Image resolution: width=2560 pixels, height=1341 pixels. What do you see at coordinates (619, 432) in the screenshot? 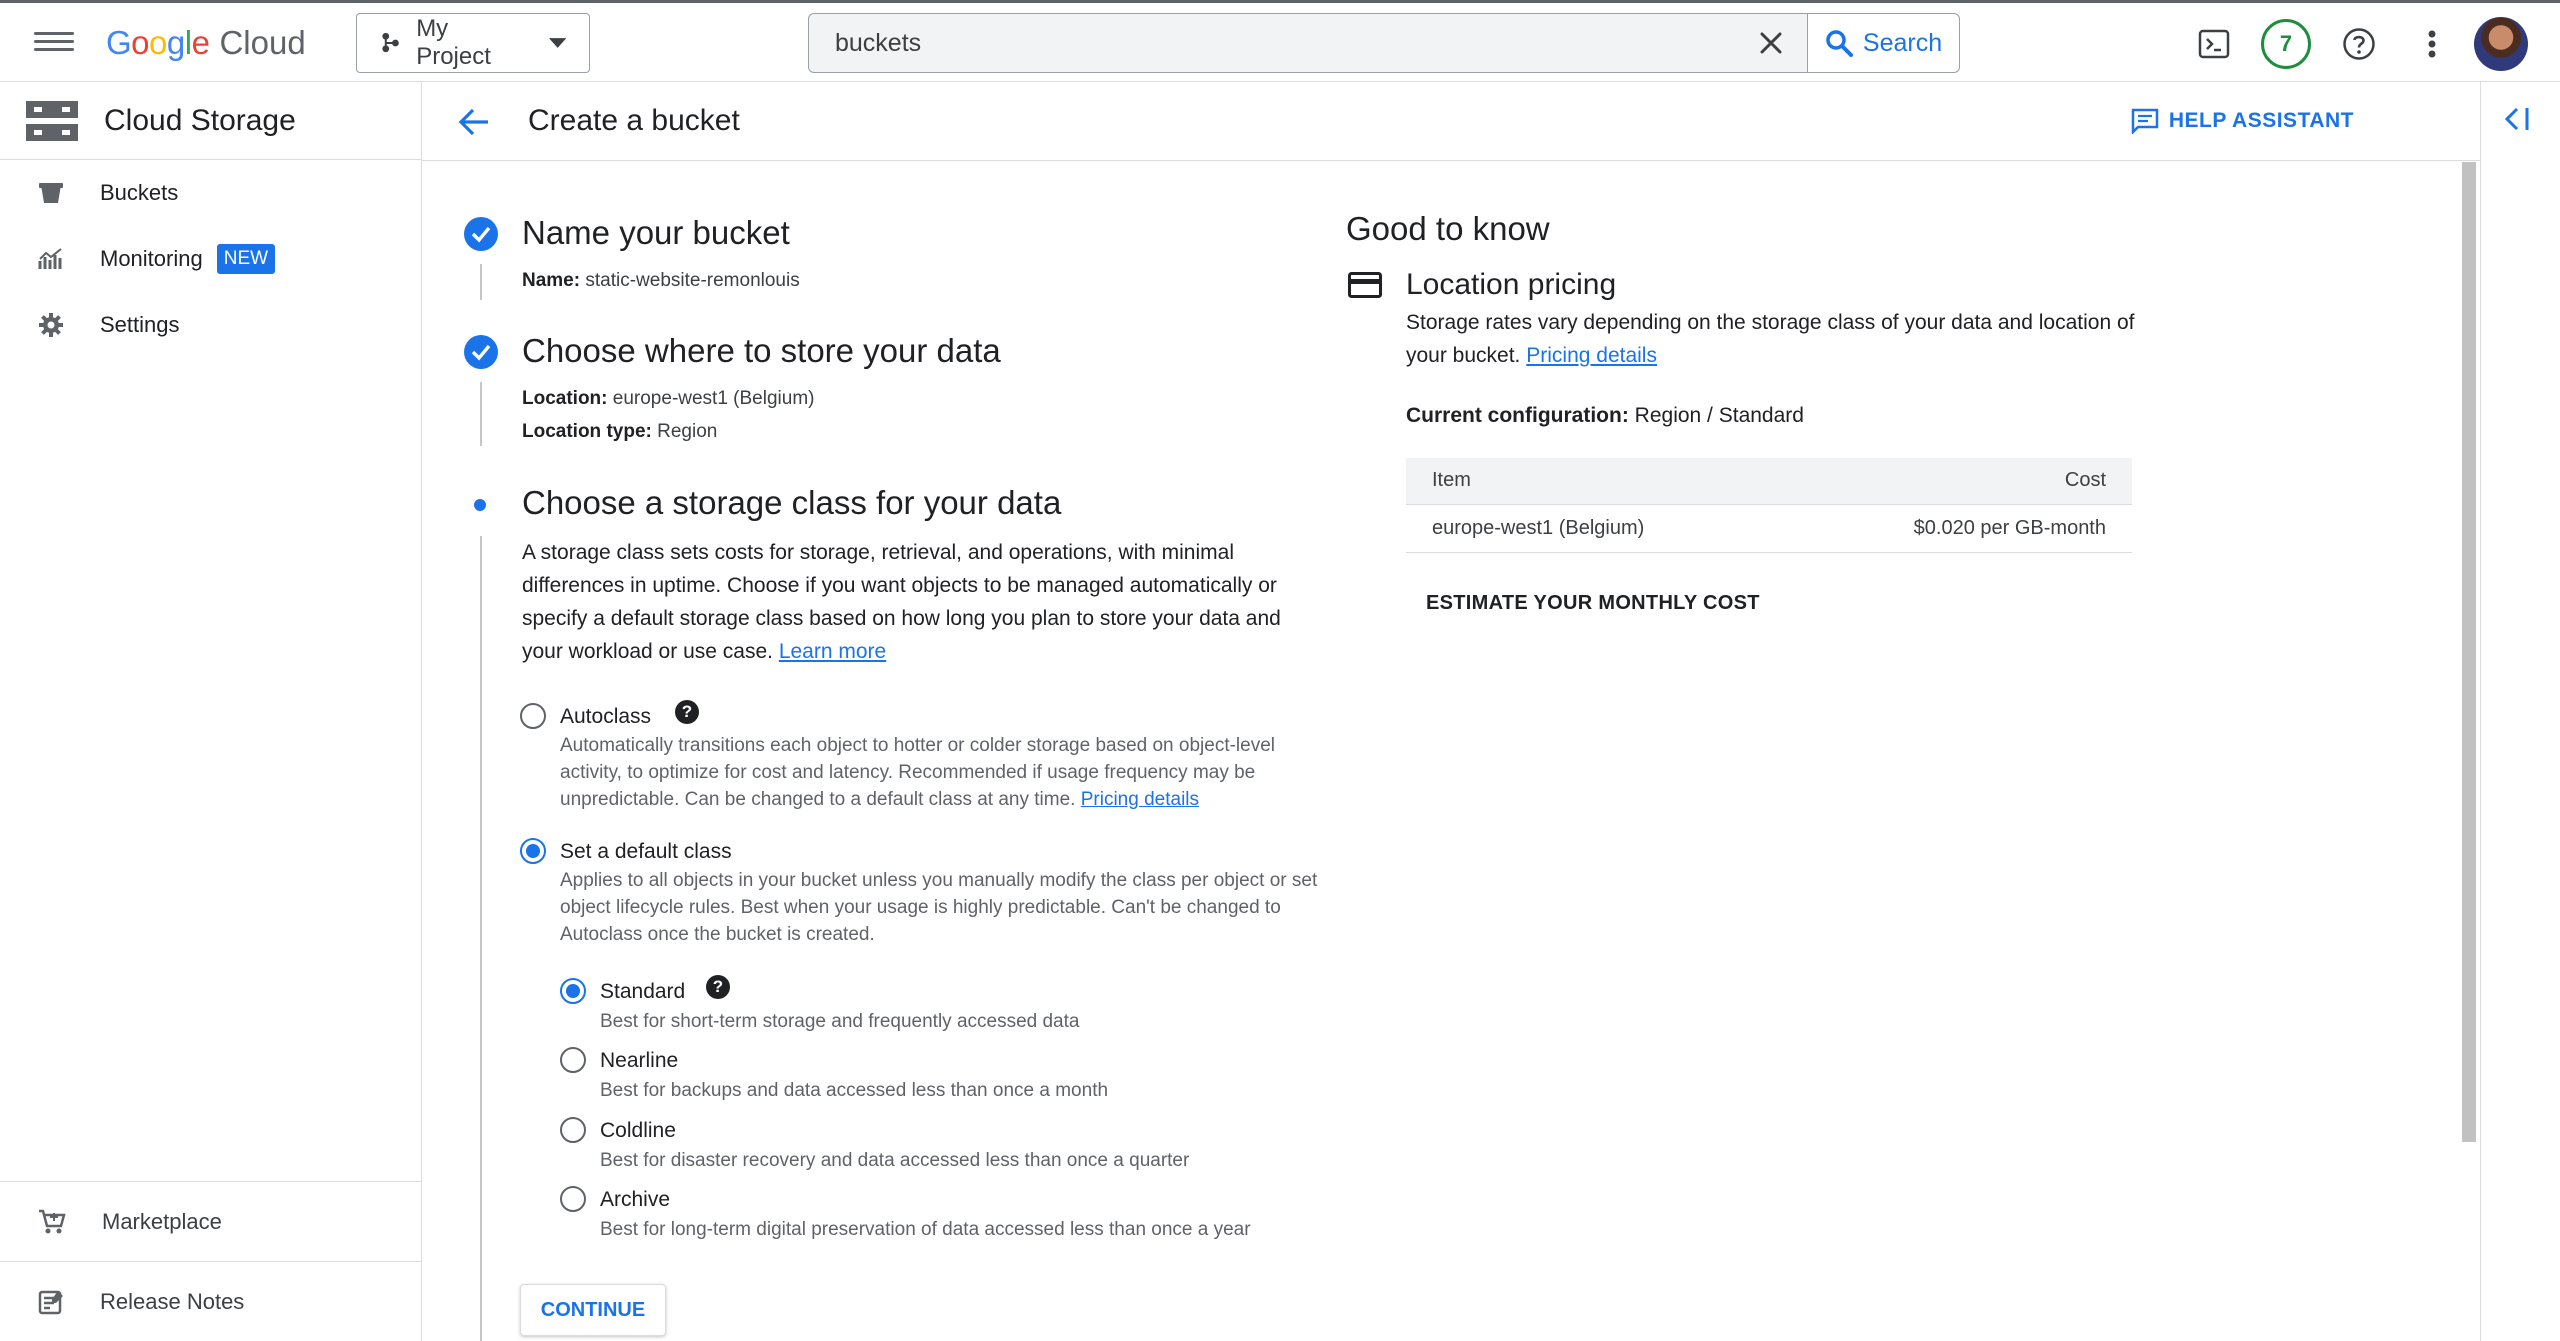
I see `location-type-summary: Location type: Region` at bounding box center [619, 432].